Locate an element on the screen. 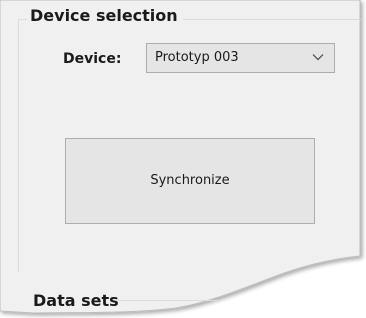 The image size is (366, 318). chevron-down-icon is located at coordinates (318, 57).